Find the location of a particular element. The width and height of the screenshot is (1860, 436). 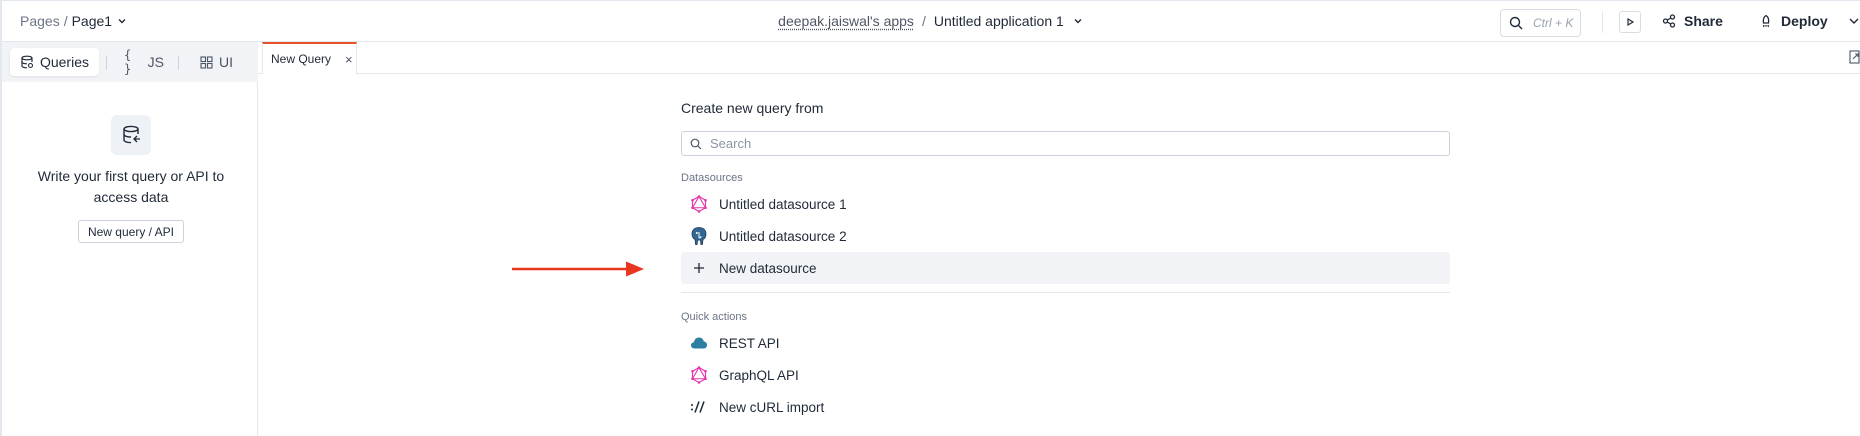

datasource-search is located at coordinates (1065, 143).